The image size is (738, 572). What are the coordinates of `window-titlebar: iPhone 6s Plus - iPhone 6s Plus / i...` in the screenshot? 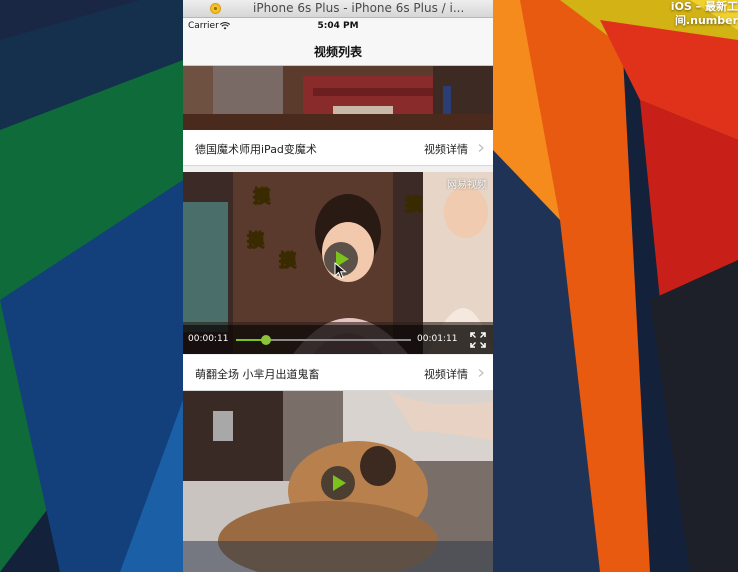 It's located at (338, 9).